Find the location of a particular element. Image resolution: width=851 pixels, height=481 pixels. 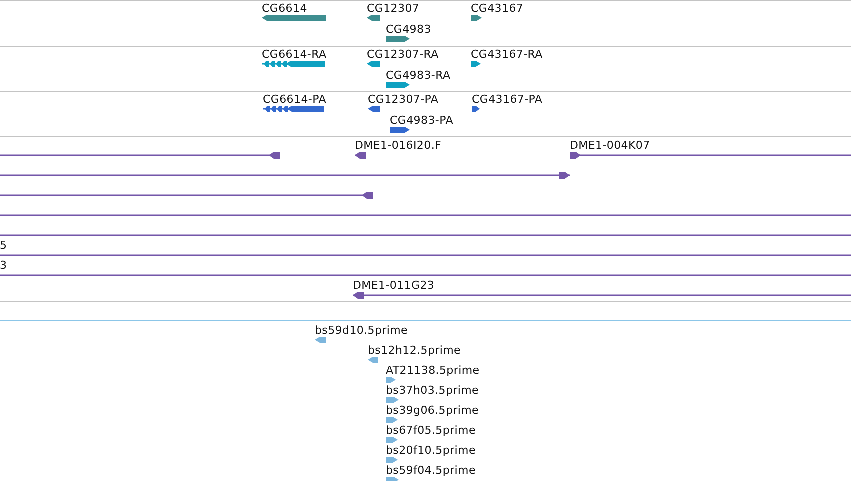

feature-label: CG12307 is located at coordinates (393, 8).